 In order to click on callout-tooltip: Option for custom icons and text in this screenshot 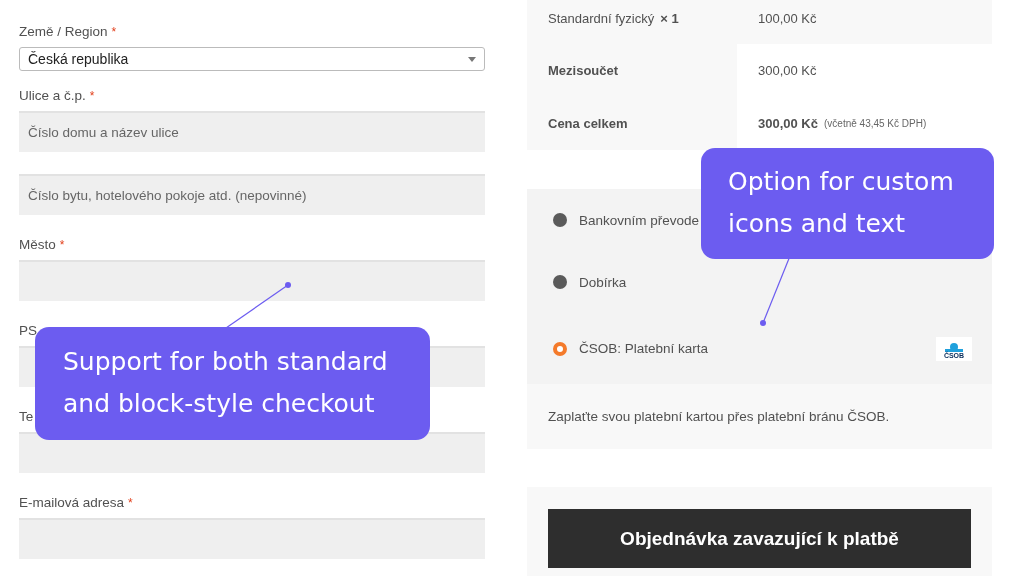, I will do `click(847, 203)`.